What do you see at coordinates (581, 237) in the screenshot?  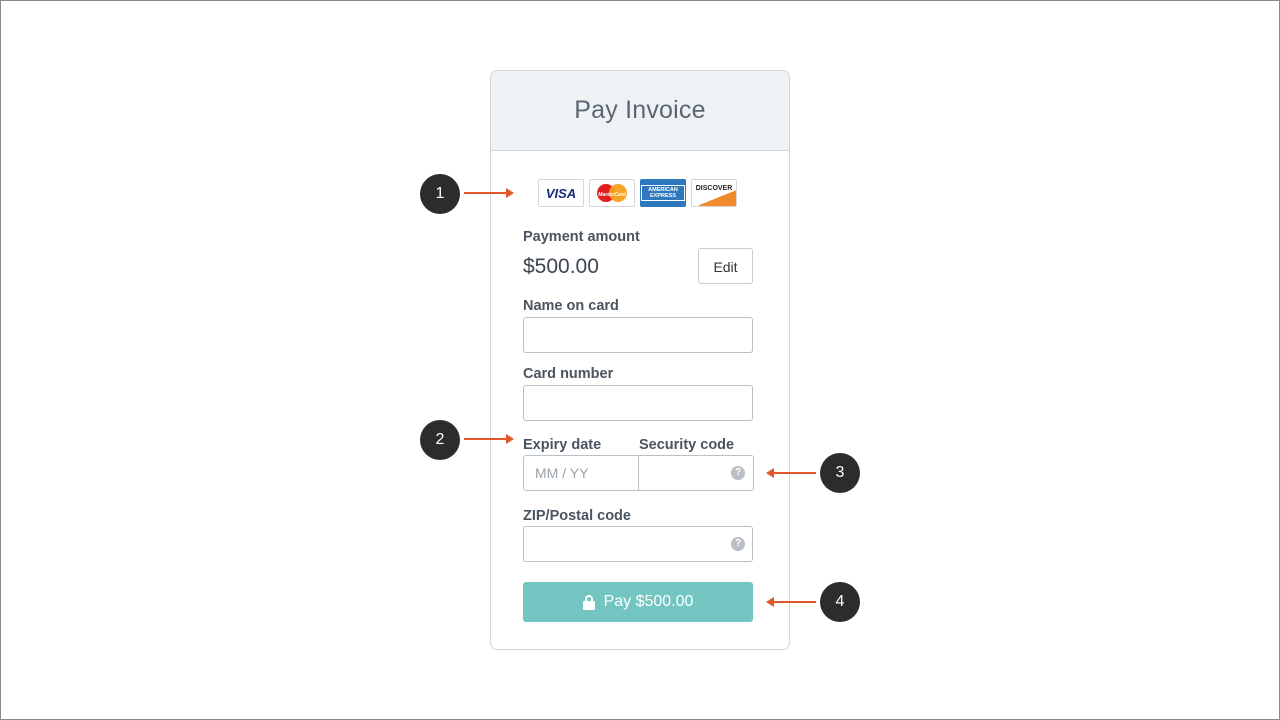 I see `payment-amount-label: Payment amount` at bounding box center [581, 237].